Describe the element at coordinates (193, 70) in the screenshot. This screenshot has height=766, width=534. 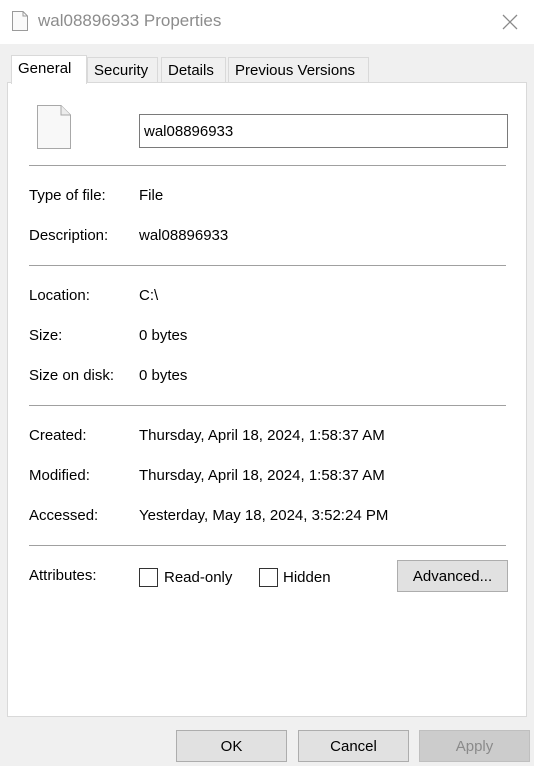
I see `tab-details: Details` at that location.